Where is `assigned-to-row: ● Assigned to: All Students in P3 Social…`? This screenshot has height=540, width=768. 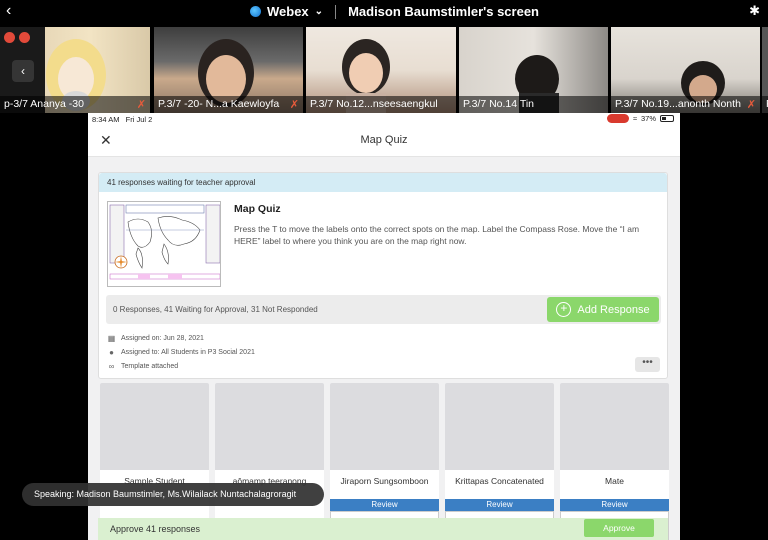 assigned-to-row: ● Assigned to: All Students in P3 Social… is located at coordinates (181, 352).